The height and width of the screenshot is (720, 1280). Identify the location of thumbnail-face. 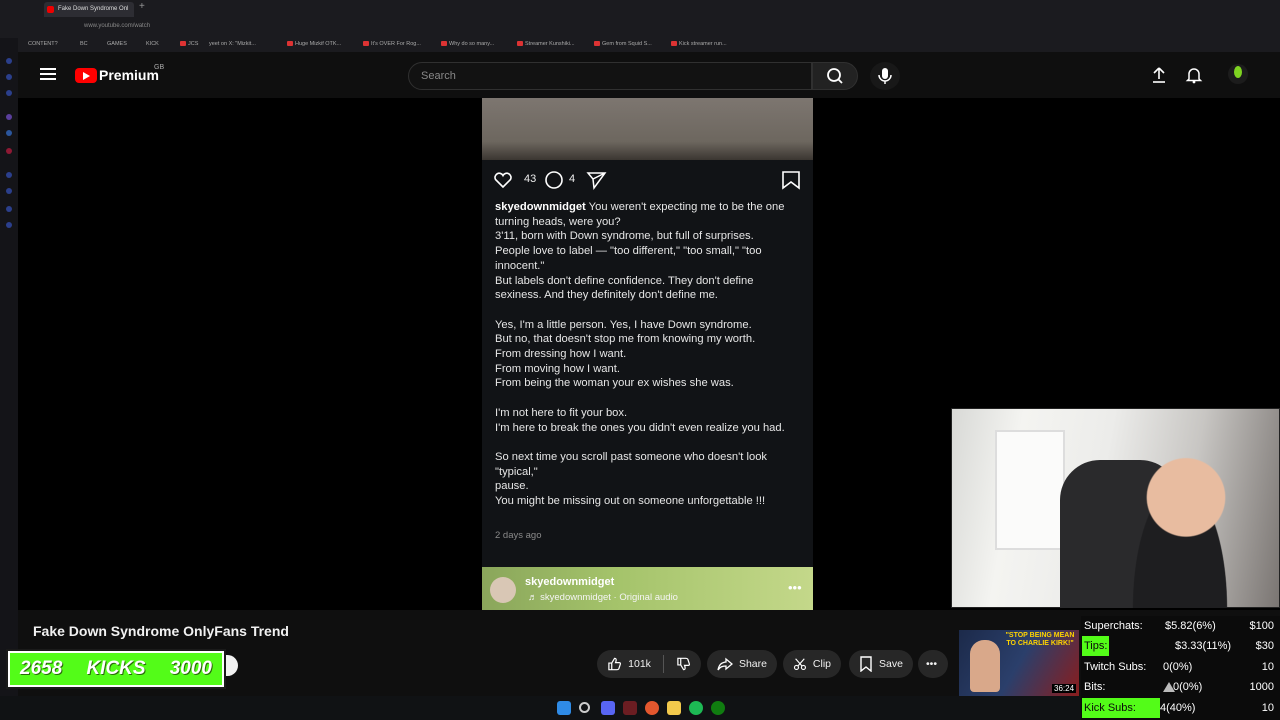
(985, 666).